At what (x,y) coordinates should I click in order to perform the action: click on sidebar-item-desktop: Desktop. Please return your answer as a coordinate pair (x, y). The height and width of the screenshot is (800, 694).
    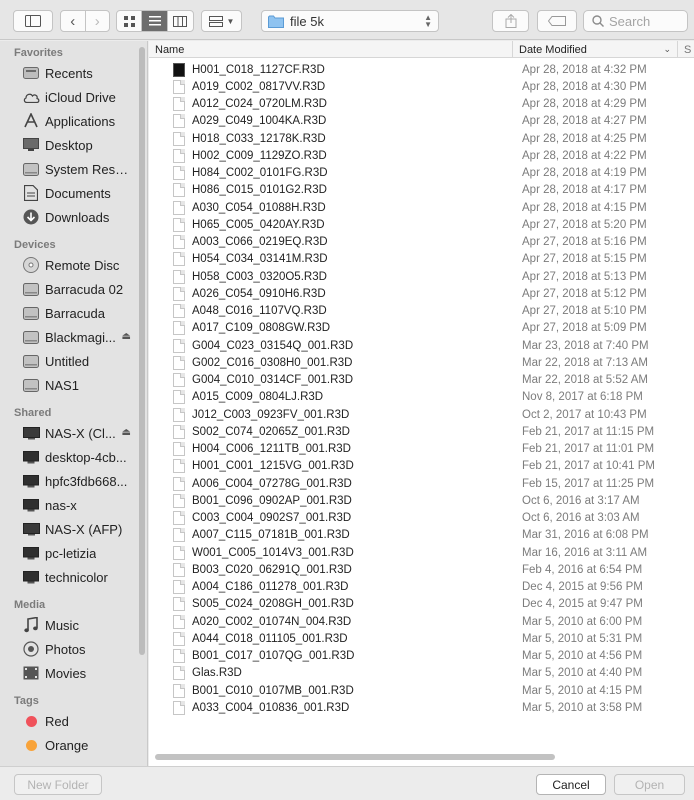
    Looking at the image, I should click on (73, 145).